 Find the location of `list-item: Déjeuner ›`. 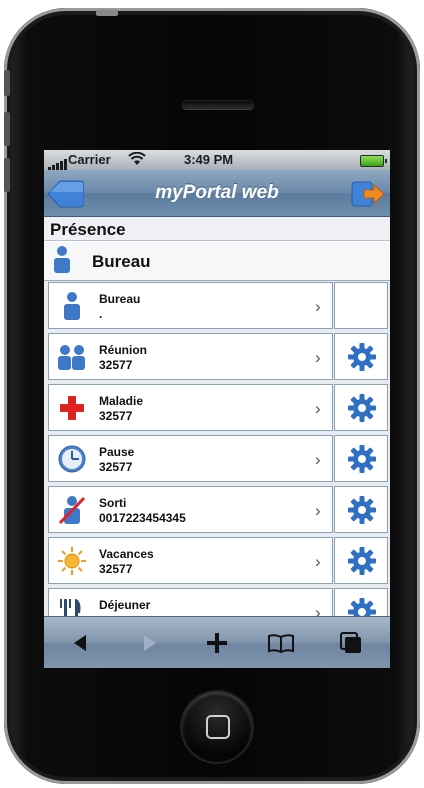

list-item: Déjeuner › is located at coordinates (217, 601).